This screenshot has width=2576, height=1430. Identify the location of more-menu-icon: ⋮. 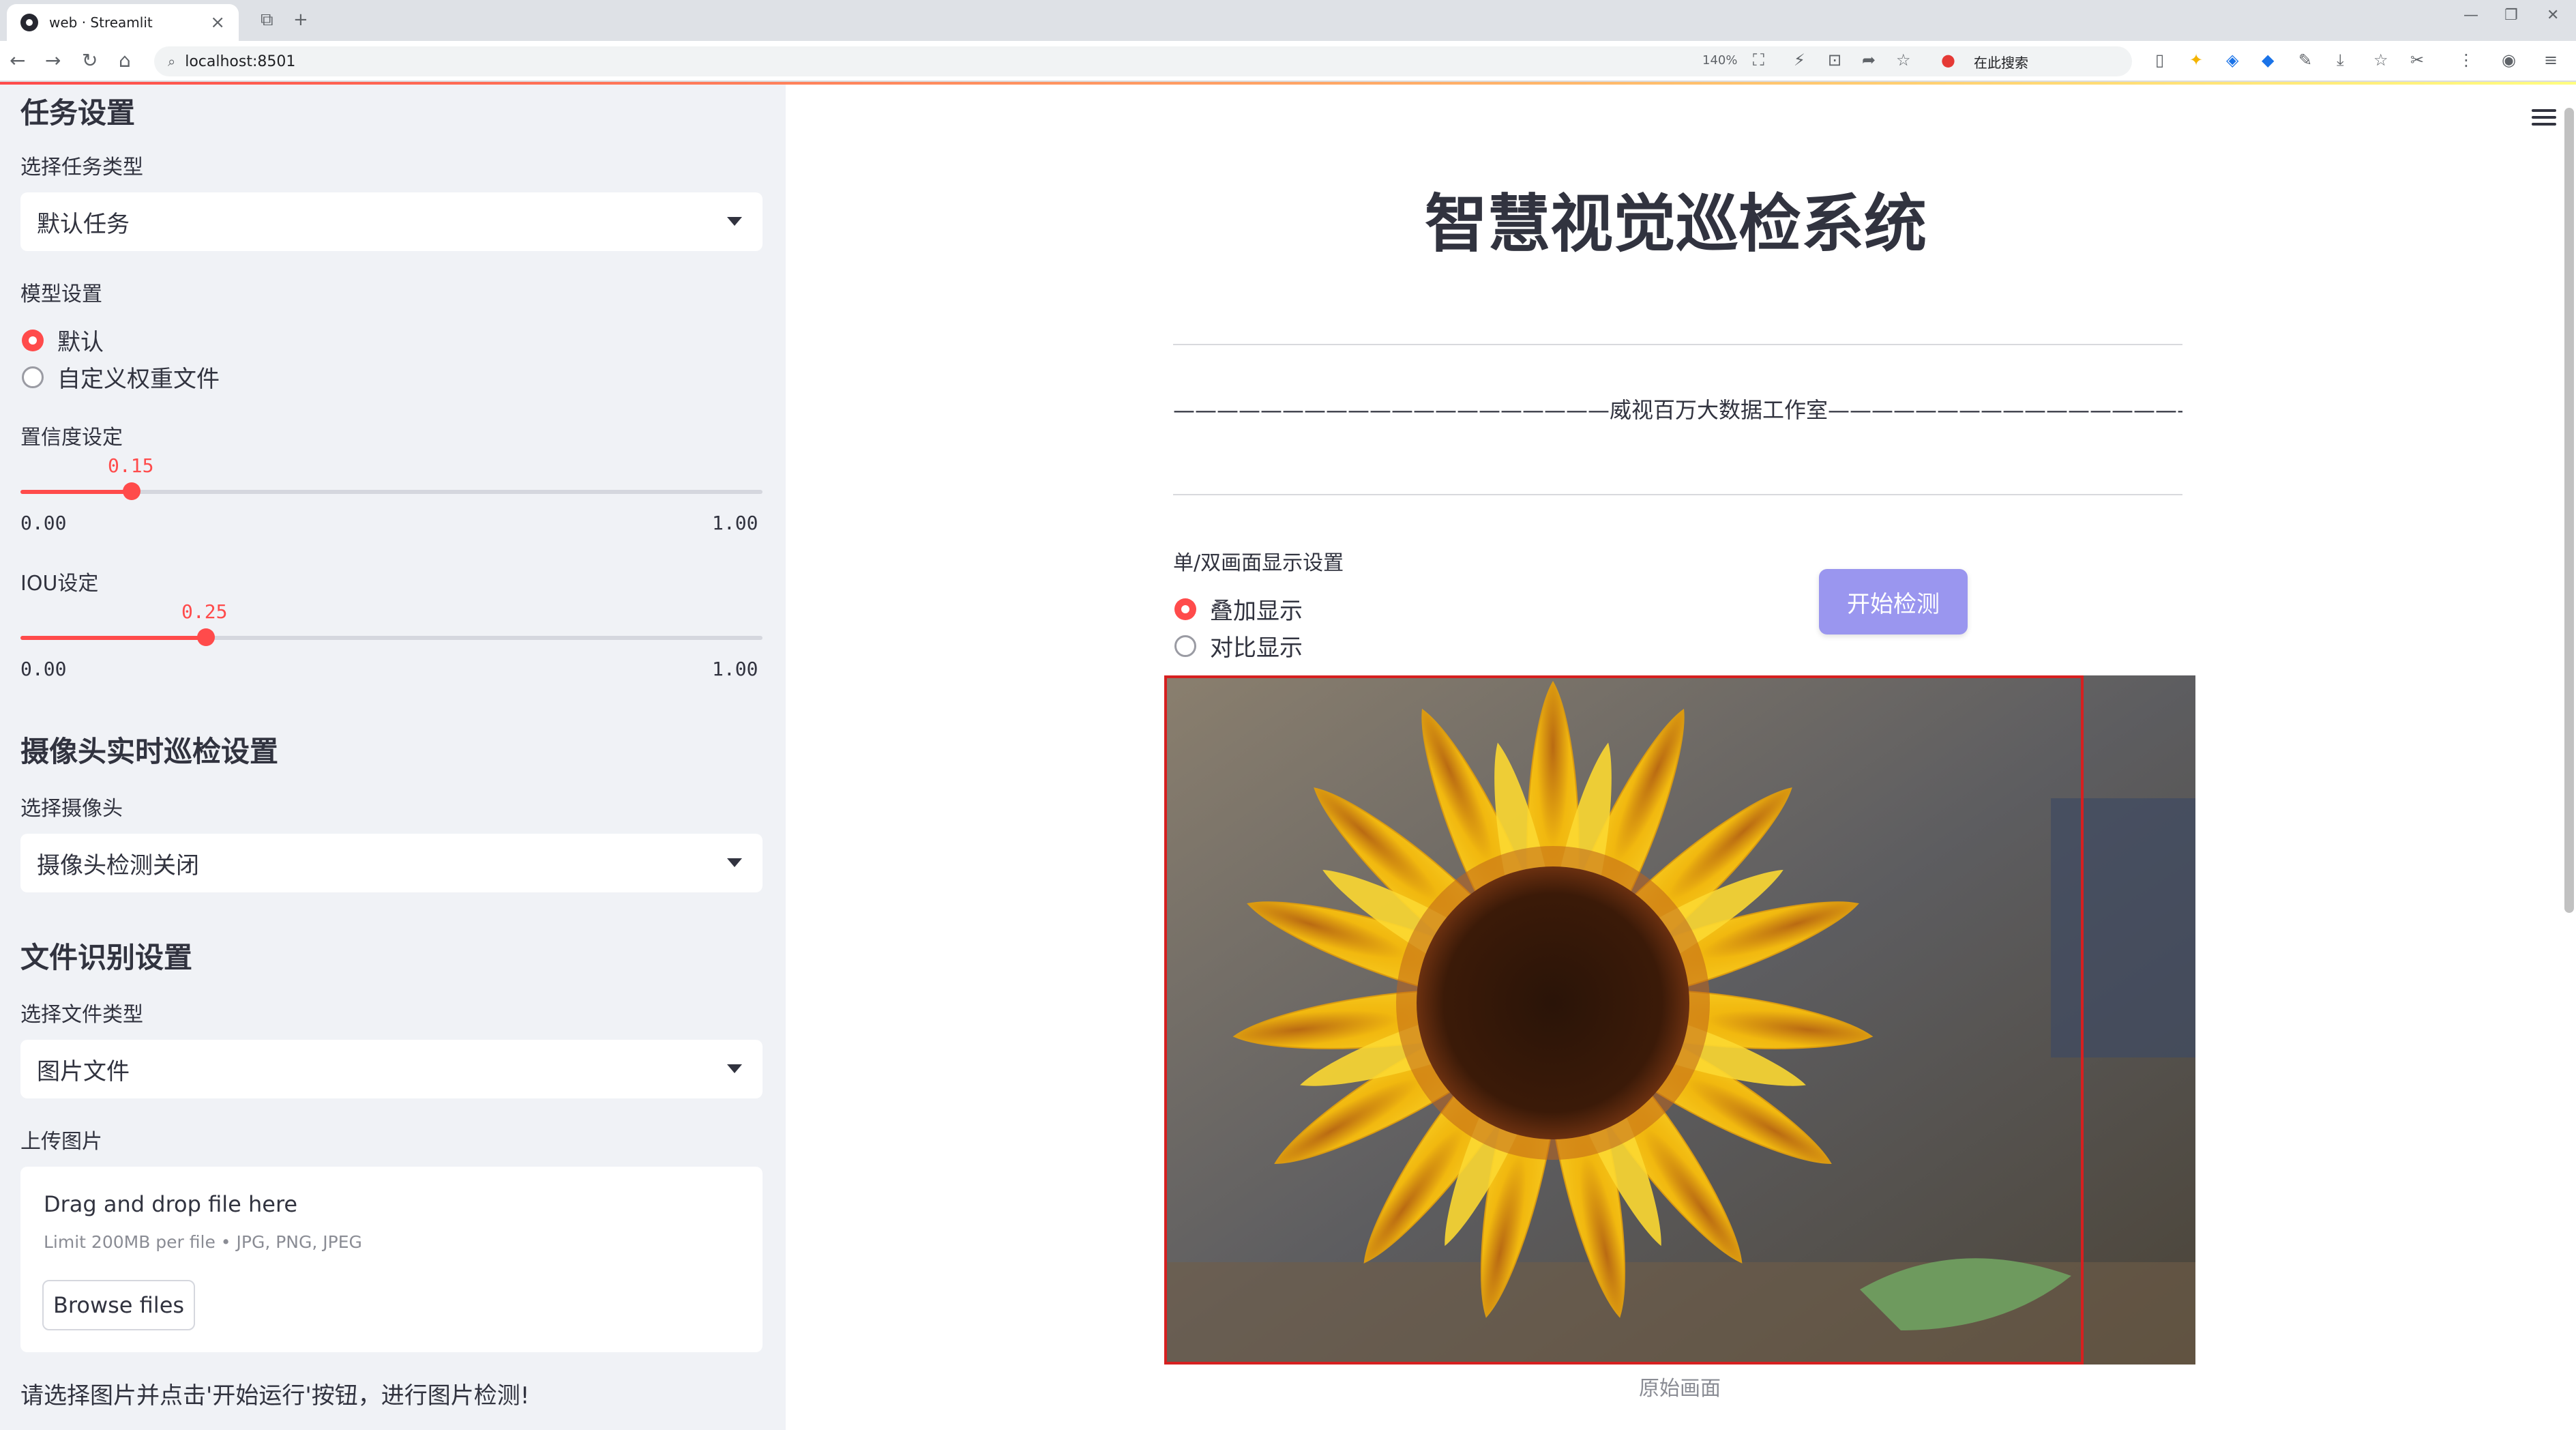
(2466, 60).